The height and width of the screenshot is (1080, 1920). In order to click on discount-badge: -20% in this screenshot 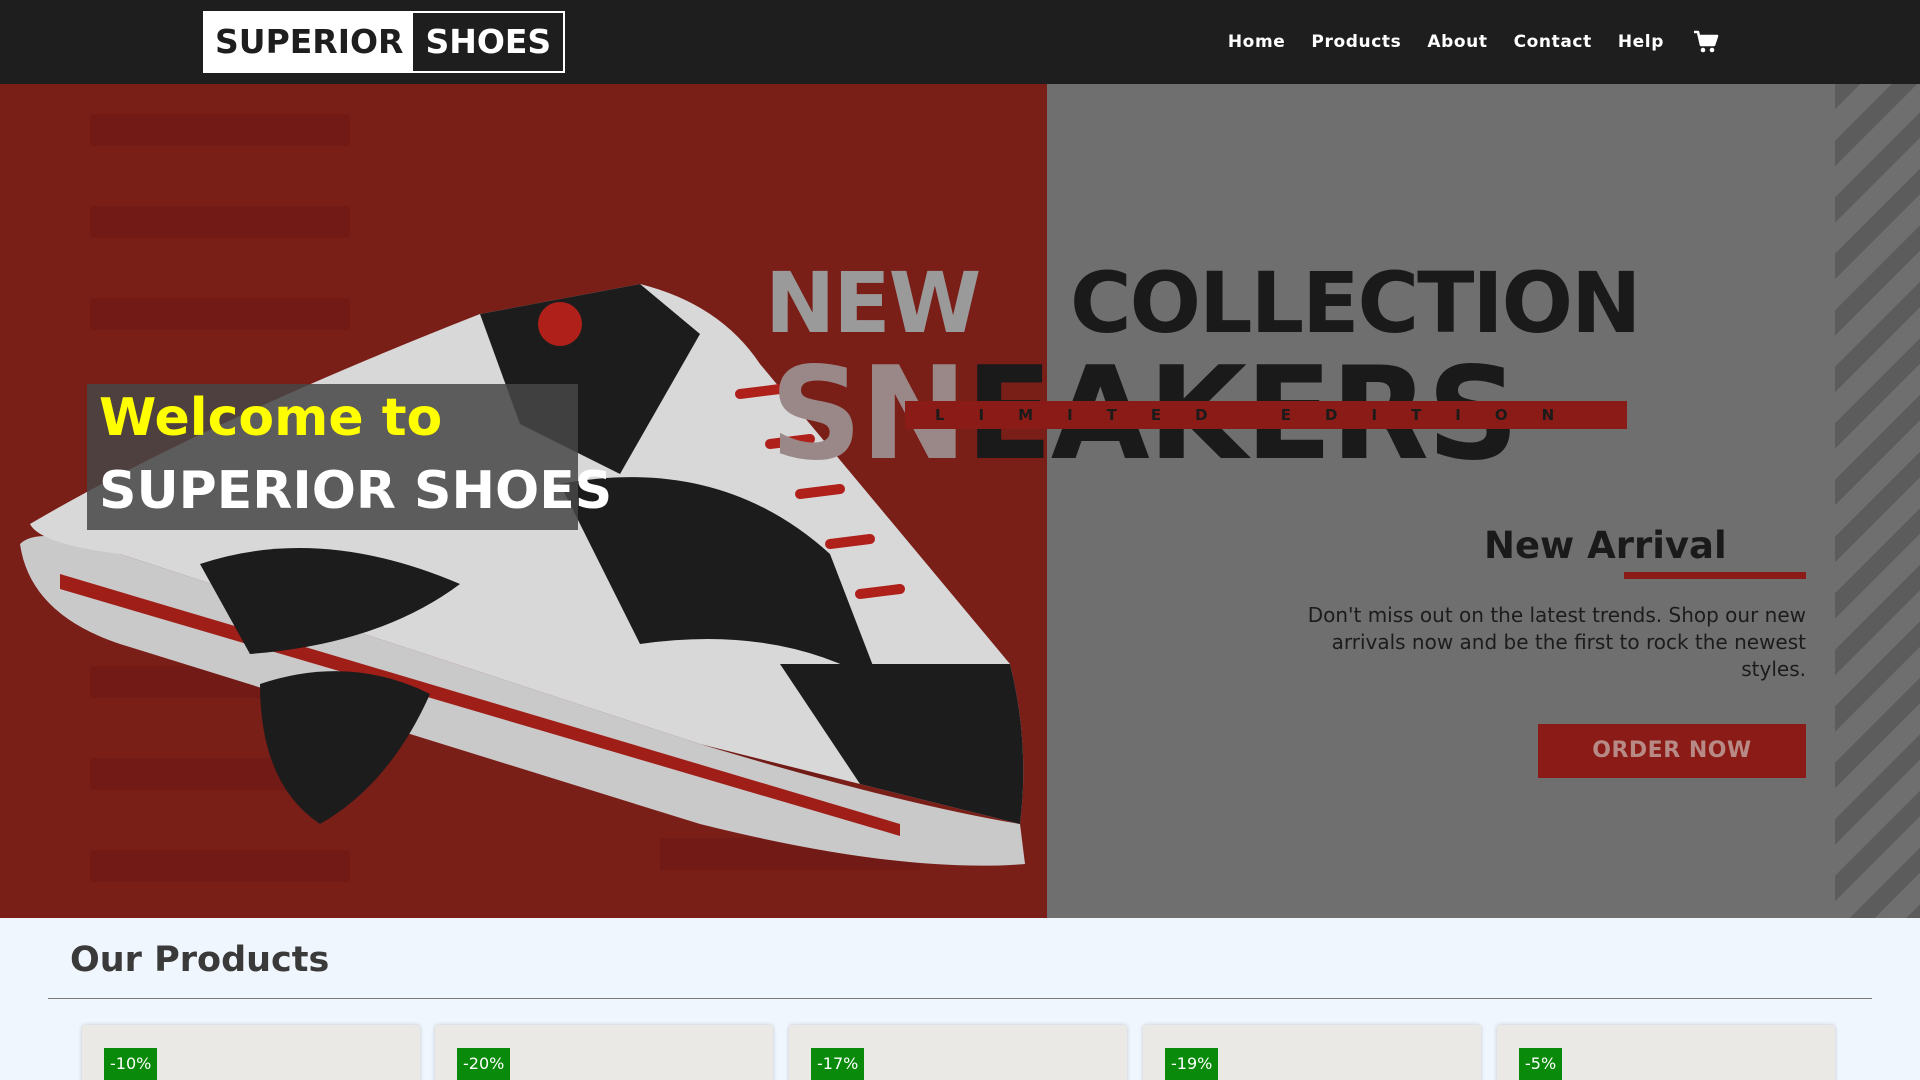, I will do `click(484, 1064)`.